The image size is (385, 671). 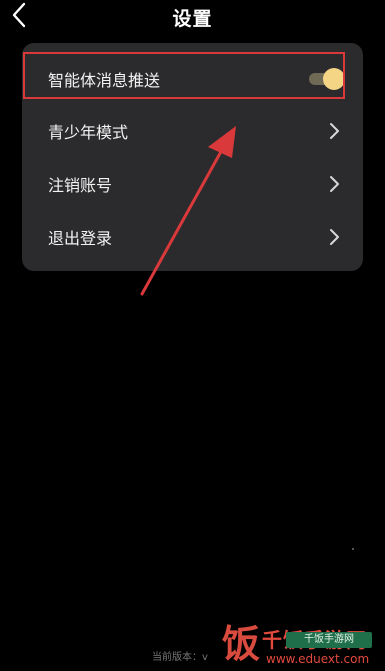 What do you see at coordinates (334, 79) in the screenshot?
I see `toggle-knob` at bounding box center [334, 79].